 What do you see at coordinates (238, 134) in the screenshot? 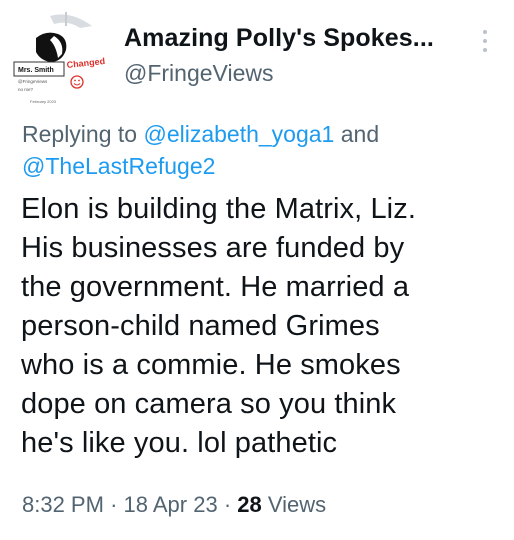
I see `mention-link: @elizabeth_yoga1` at bounding box center [238, 134].